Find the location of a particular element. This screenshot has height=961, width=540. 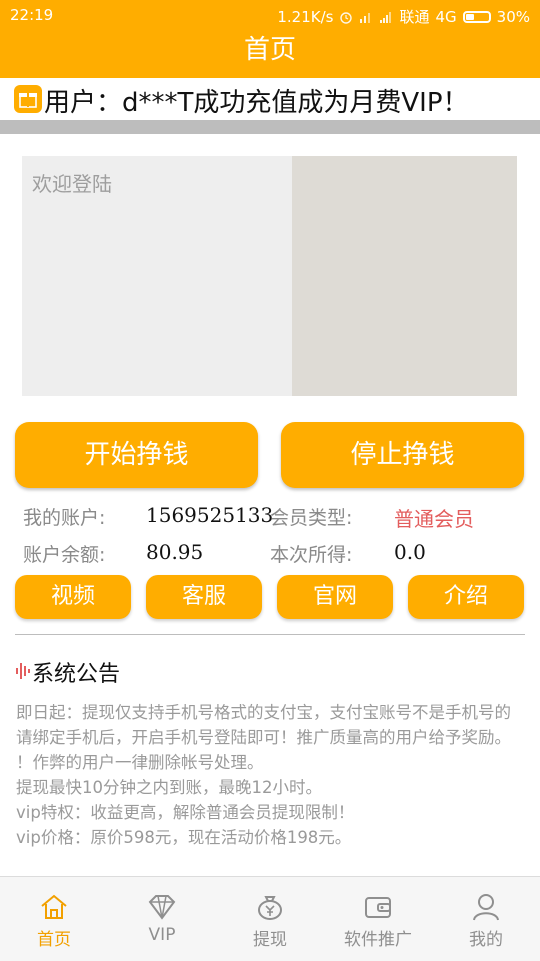

status-time: 22:19 is located at coordinates (32, 15).